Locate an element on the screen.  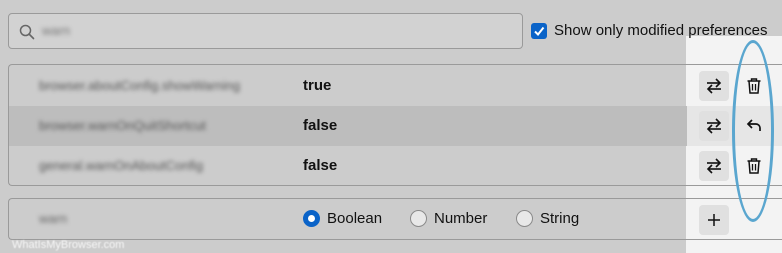
radio-label: String is located at coordinates (560, 218).